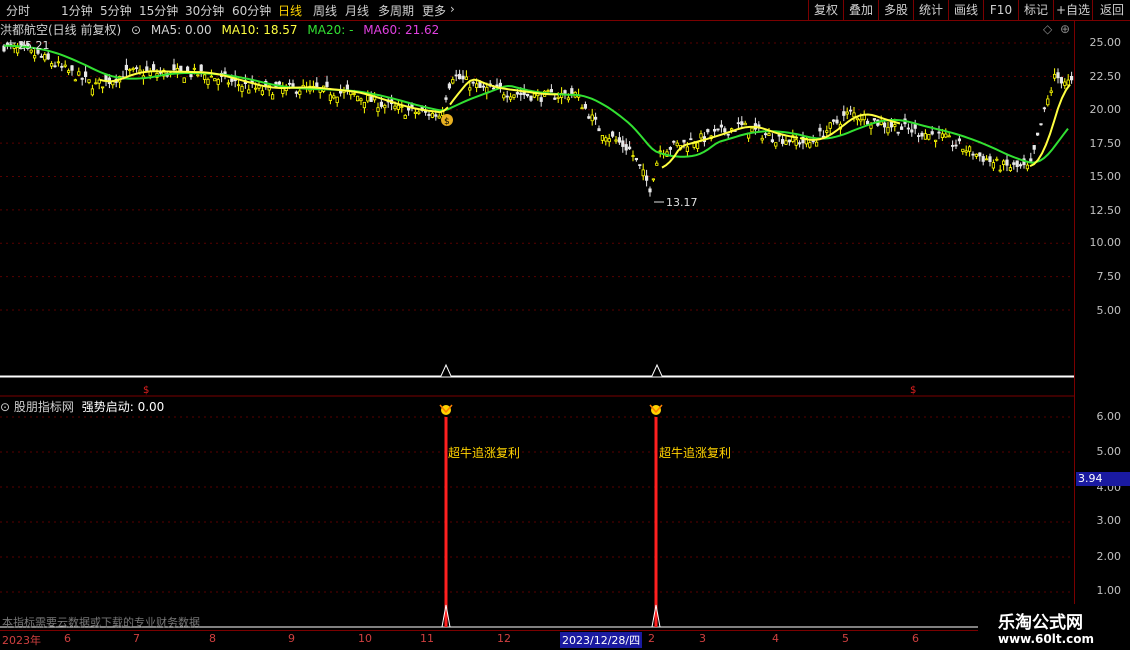  Describe the element at coordinates (1035, 10) in the screenshot. I see `mark-button: 标记` at that location.